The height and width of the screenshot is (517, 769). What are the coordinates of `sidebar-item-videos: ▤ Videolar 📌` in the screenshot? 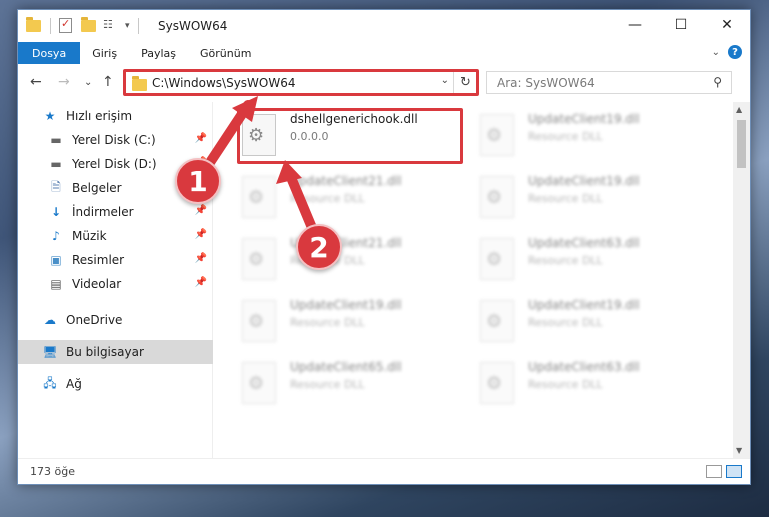 It's located at (115, 284).